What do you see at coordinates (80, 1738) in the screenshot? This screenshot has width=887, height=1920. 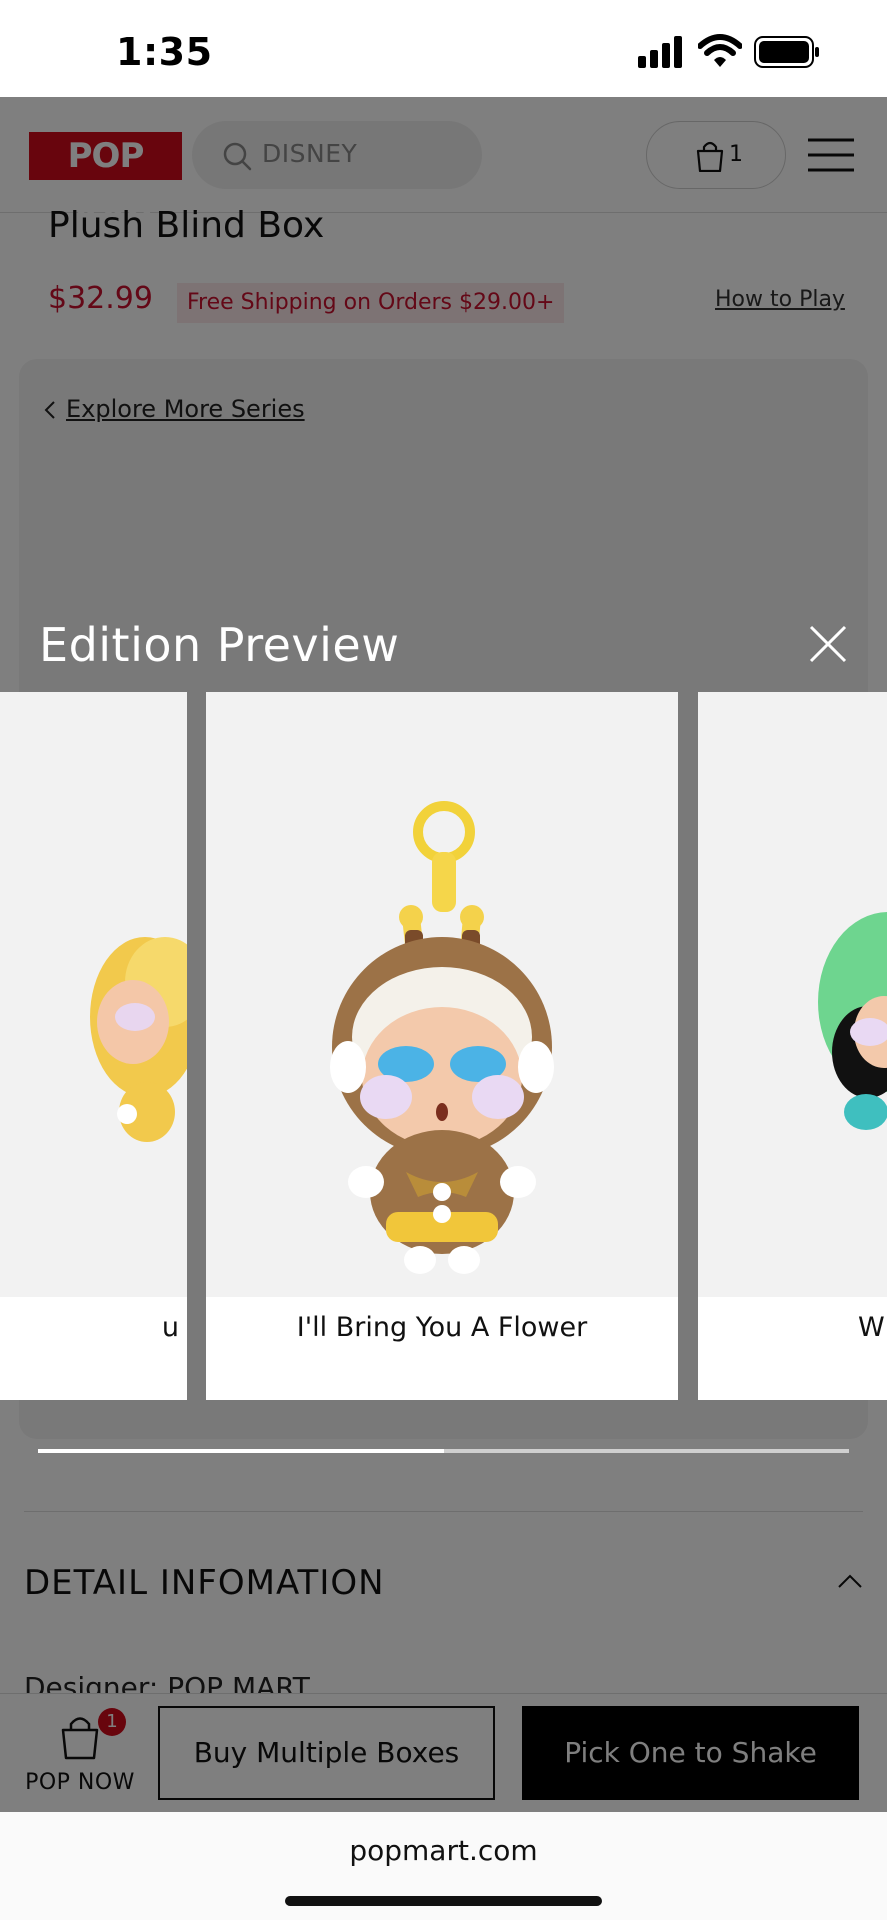 I see `shopping-bag-icon` at bounding box center [80, 1738].